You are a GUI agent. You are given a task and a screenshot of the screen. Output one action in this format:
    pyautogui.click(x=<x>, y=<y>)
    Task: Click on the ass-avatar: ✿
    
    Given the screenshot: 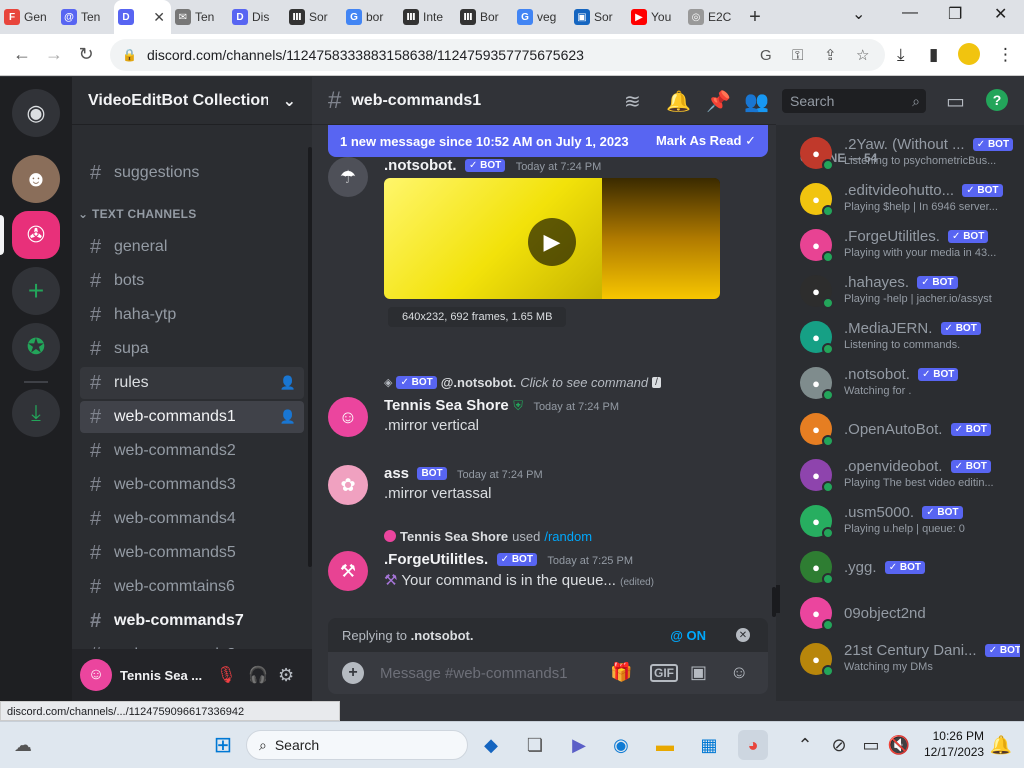 What is the action you would take?
    pyautogui.click(x=348, y=485)
    